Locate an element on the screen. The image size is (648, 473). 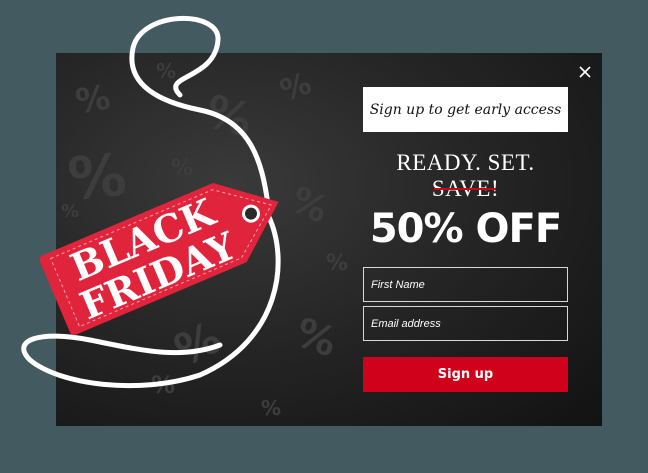
headline-divider is located at coordinates (465, 189).